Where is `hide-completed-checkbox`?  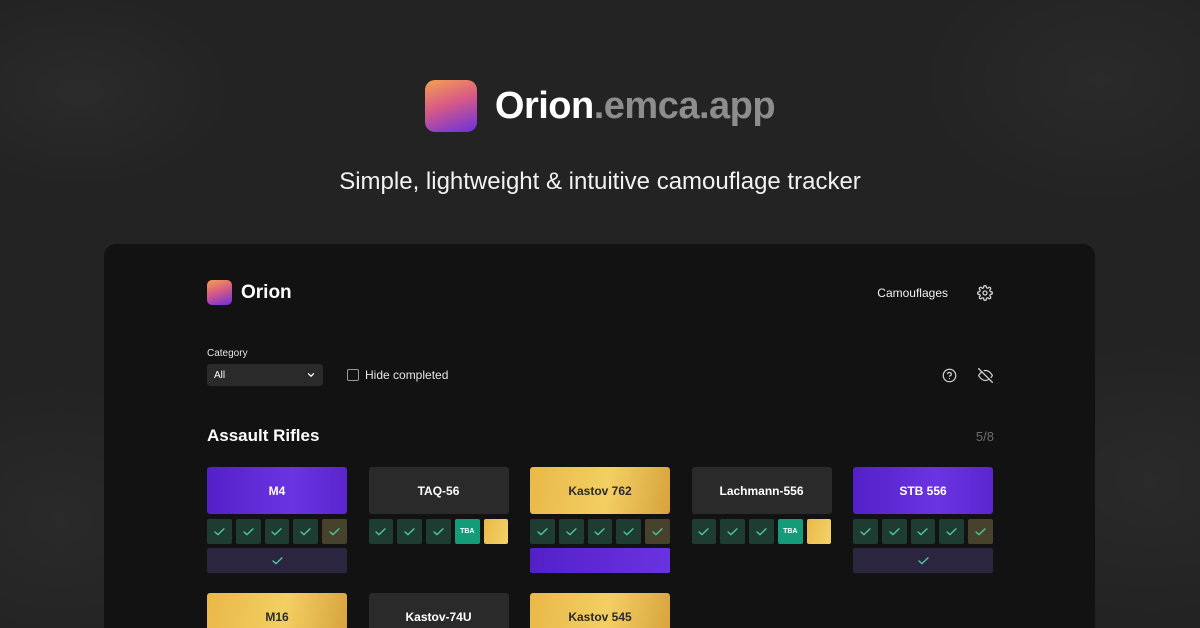 hide-completed-checkbox is located at coordinates (353, 375).